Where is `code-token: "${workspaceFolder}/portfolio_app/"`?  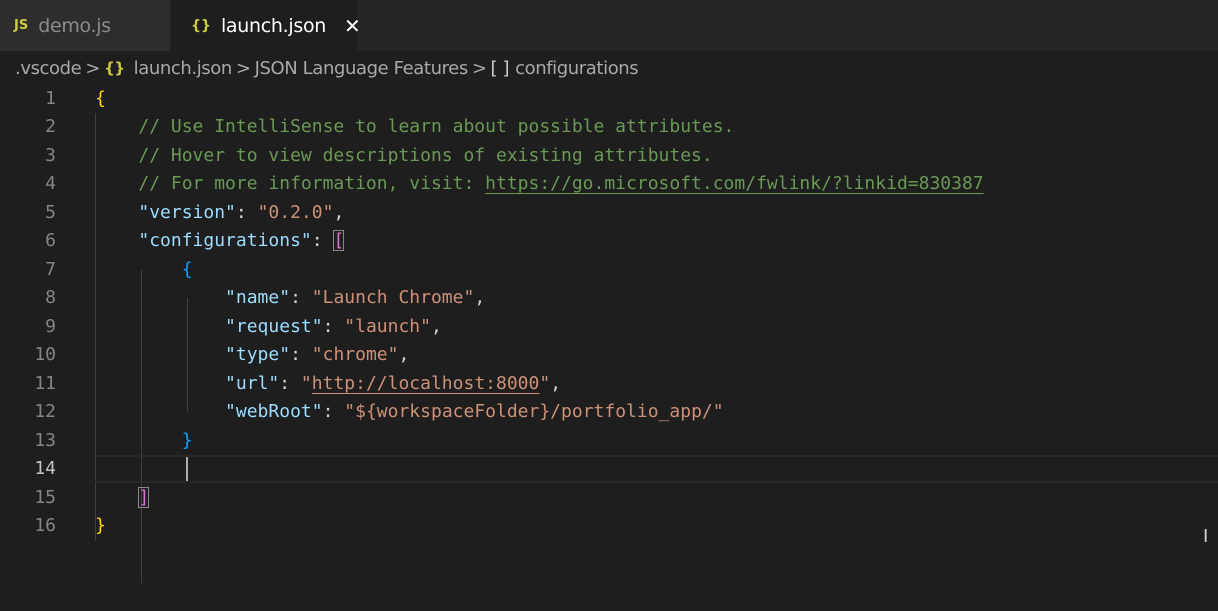 code-token: "${workspaceFolder}/portfolio_app/" is located at coordinates (534, 411).